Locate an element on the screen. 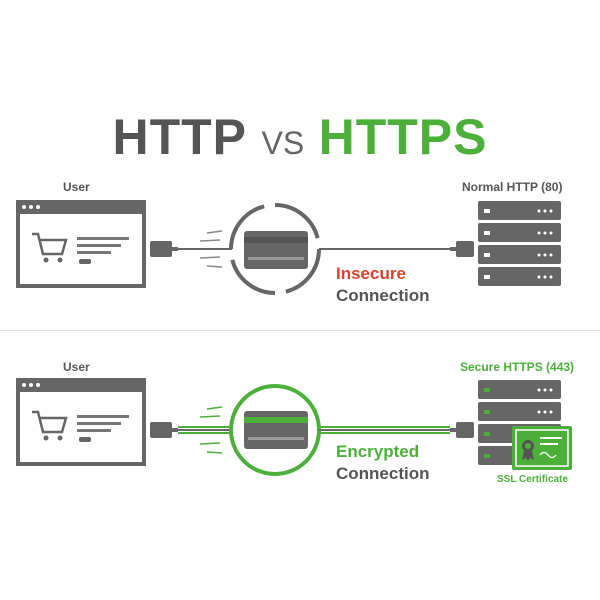 This screenshot has width=600, height=600. credit-card-icon-bottom is located at coordinates (276, 430).